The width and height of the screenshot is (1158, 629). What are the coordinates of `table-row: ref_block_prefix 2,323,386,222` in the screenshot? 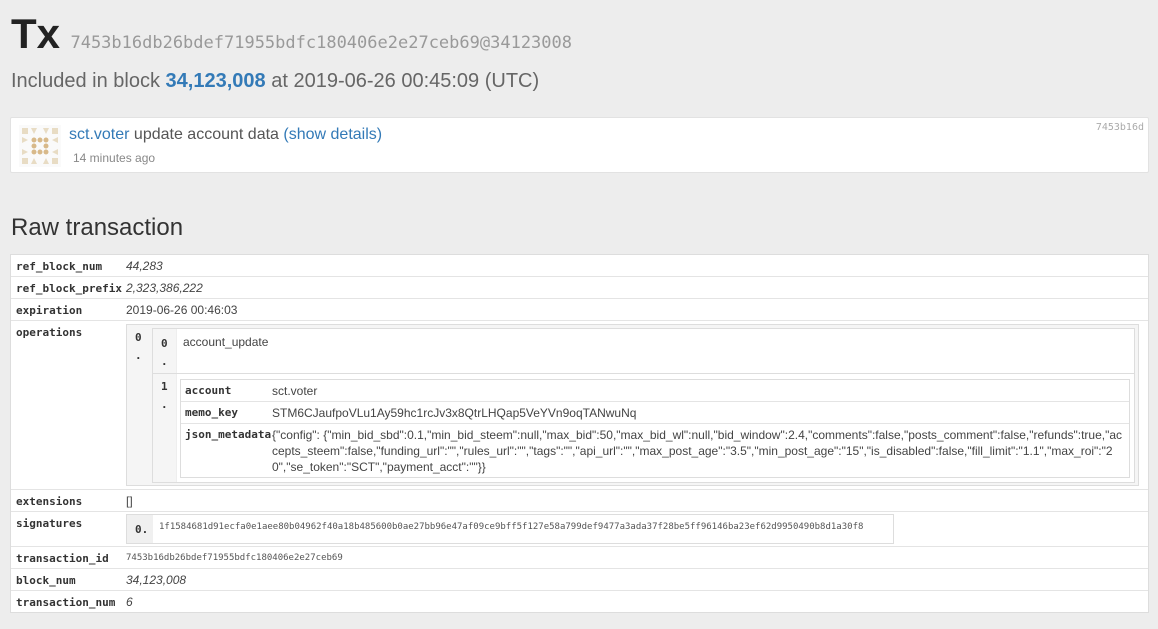 It's located at (579, 288).